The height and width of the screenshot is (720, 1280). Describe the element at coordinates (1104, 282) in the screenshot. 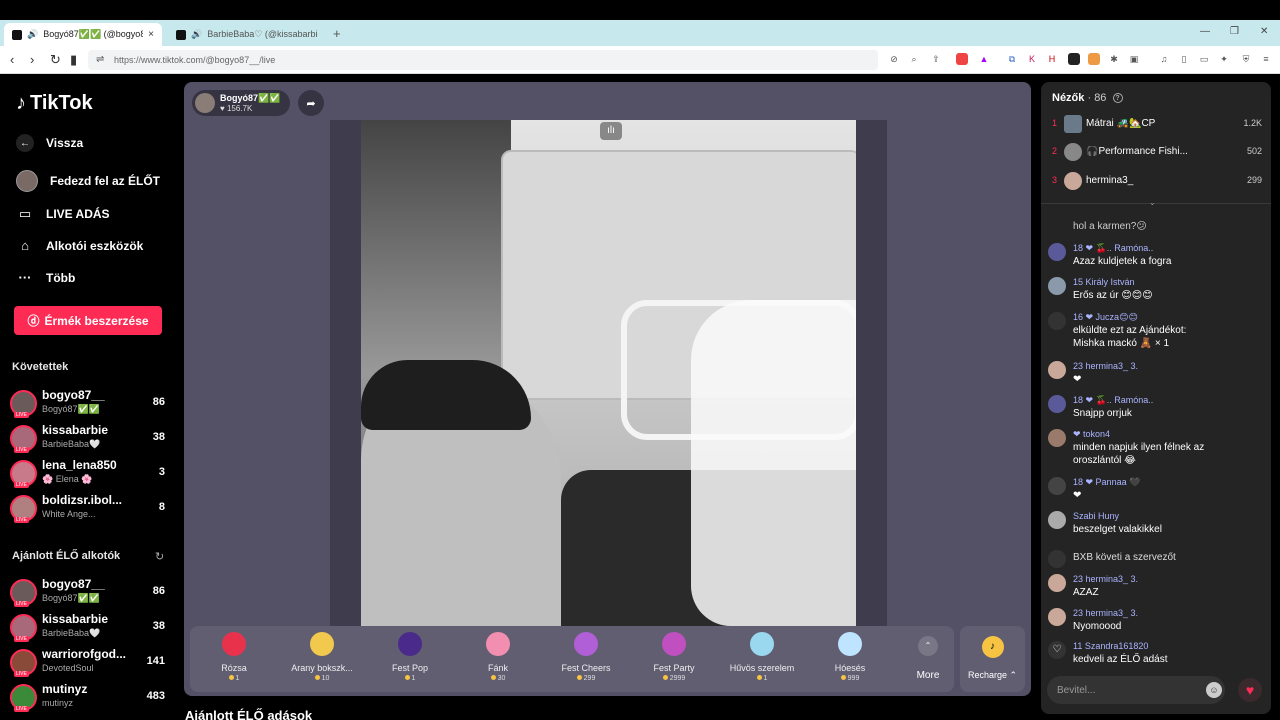

I see `chat-user: 15 Király István` at that location.